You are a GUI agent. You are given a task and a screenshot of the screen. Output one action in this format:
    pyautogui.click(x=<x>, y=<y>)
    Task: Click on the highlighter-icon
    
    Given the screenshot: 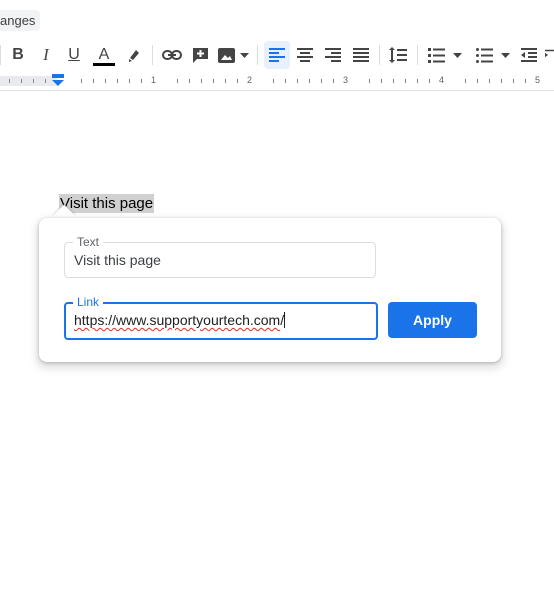 What is the action you would take?
    pyautogui.click(x=134, y=56)
    